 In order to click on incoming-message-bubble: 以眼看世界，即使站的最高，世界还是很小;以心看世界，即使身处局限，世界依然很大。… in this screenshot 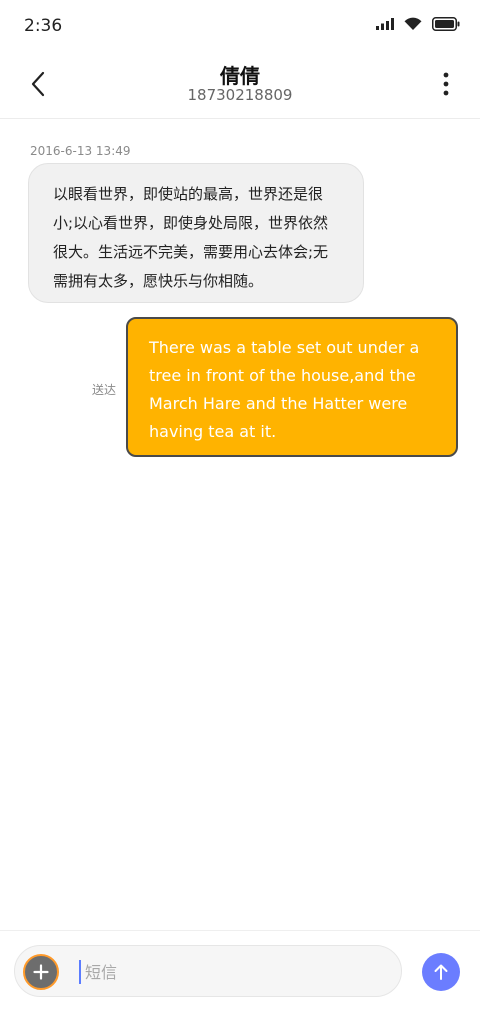, I will do `click(196, 233)`.